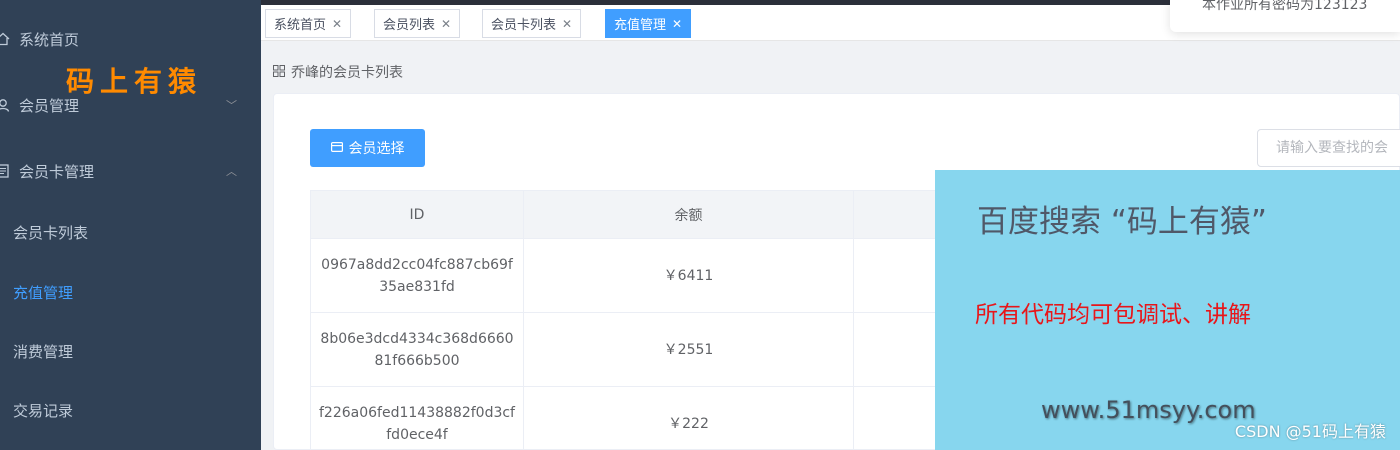 The width and height of the screenshot is (1400, 450). Describe the element at coordinates (5, 171) in the screenshot. I see `document-icon` at that location.